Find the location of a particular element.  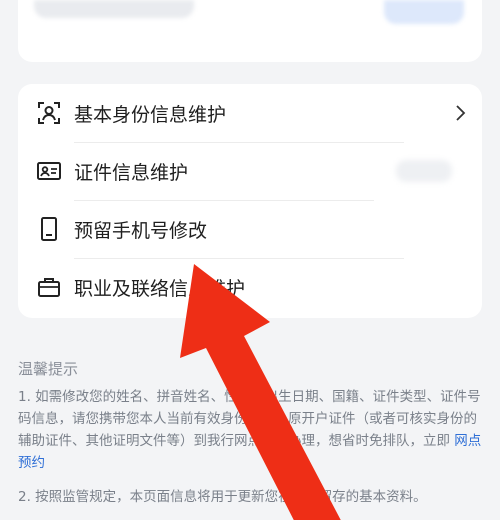

menu-item-label: 预留手机号修改 is located at coordinates (141, 230).